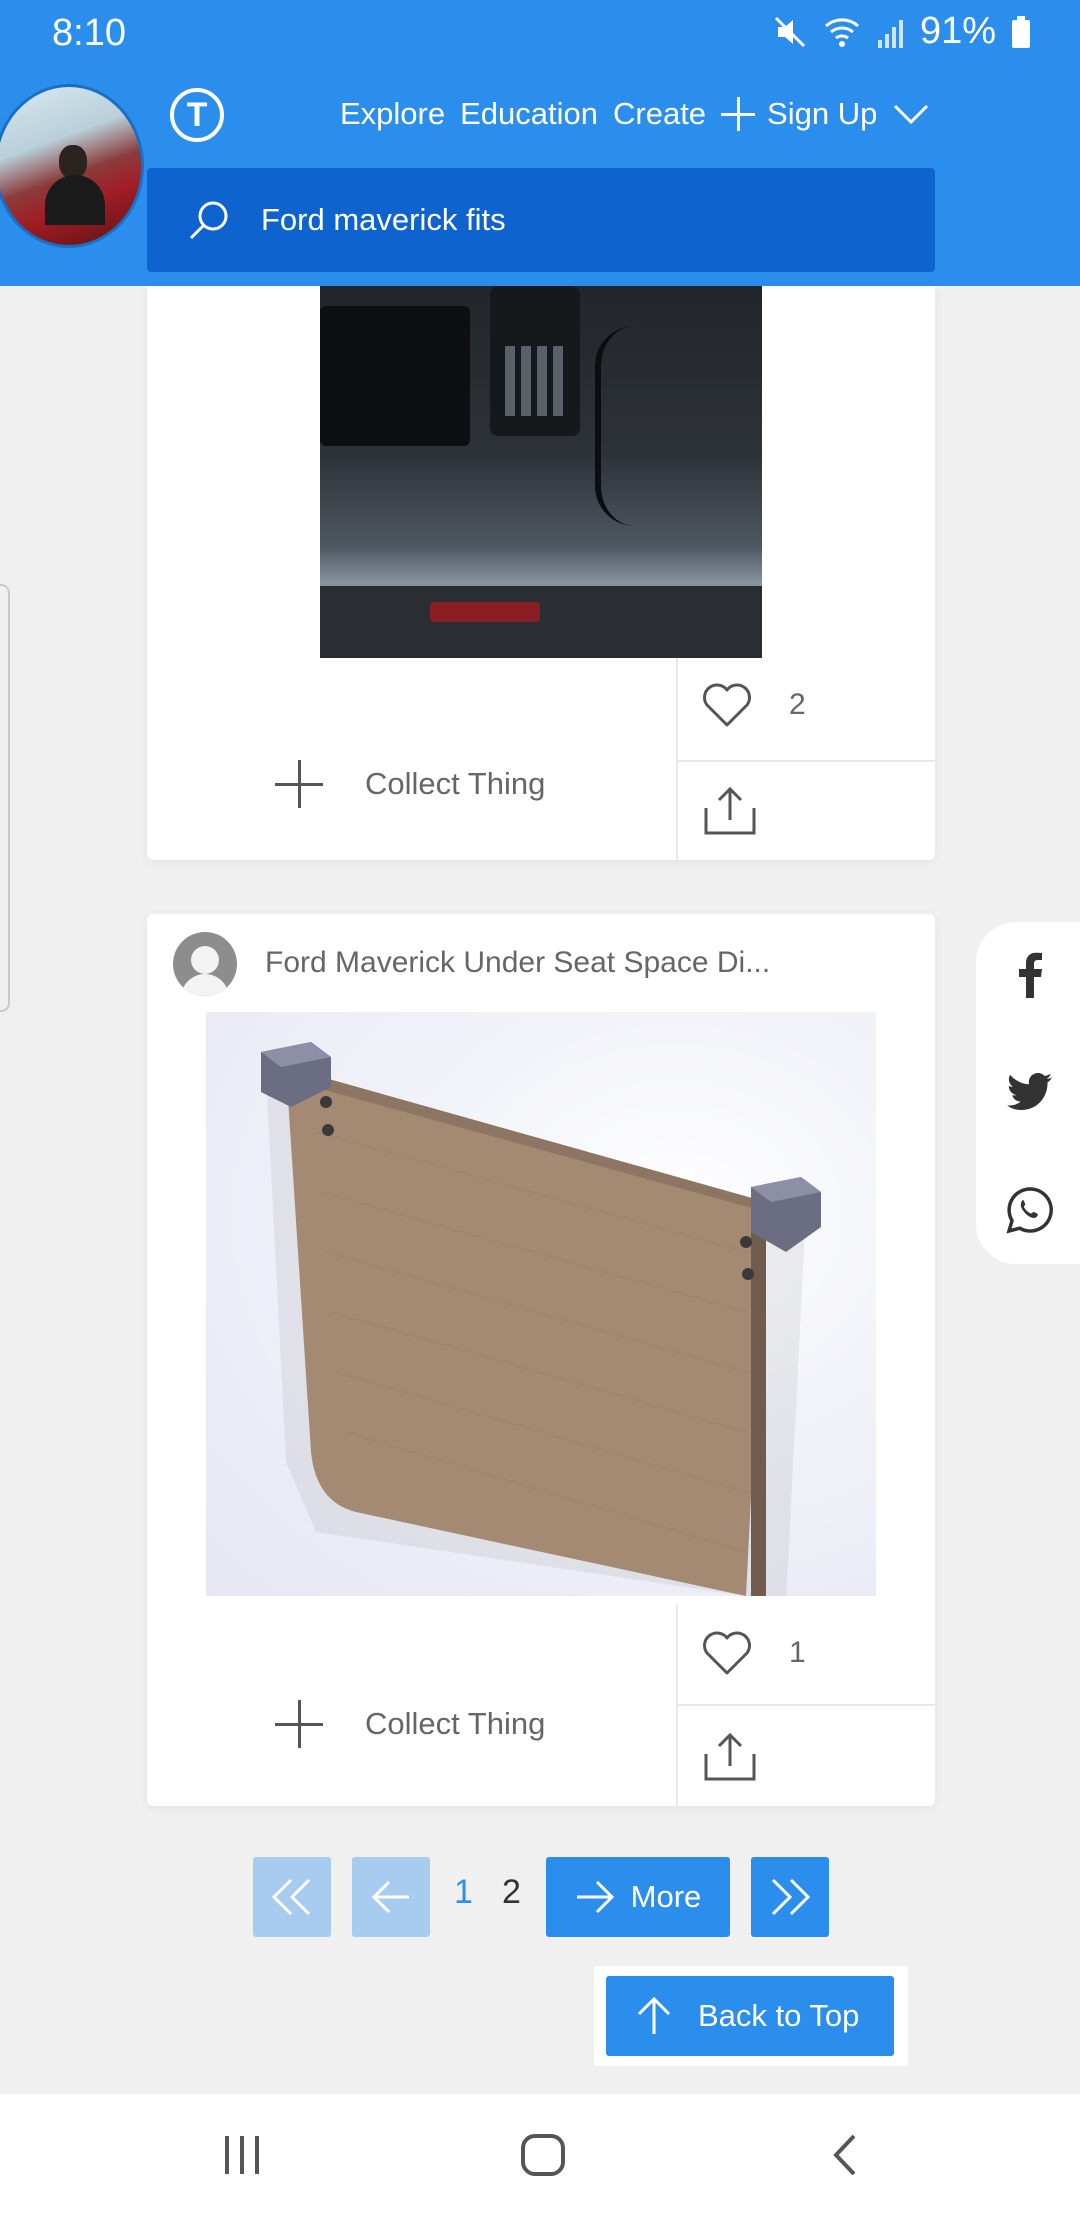 This screenshot has width=1080, height=2220. What do you see at coordinates (511, 1892) in the screenshot?
I see `page-2-link: 2` at bounding box center [511, 1892].